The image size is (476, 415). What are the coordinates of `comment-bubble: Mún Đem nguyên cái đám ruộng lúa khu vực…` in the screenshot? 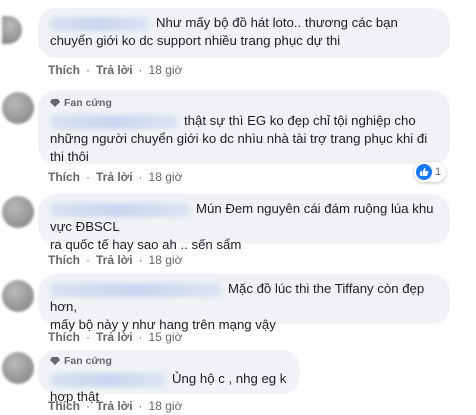 It's located at (244, 223).